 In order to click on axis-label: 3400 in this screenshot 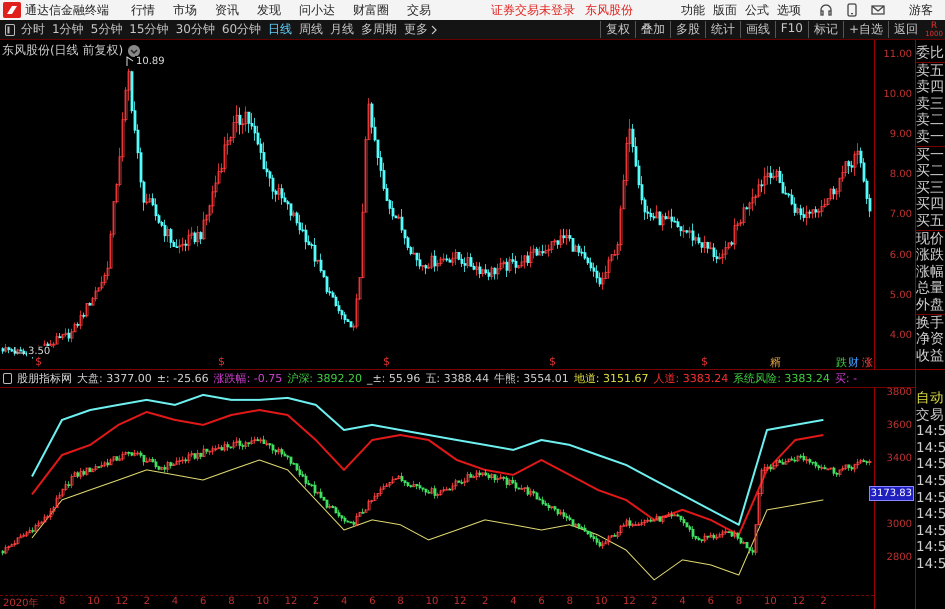, I will do `click(899, 458)`.